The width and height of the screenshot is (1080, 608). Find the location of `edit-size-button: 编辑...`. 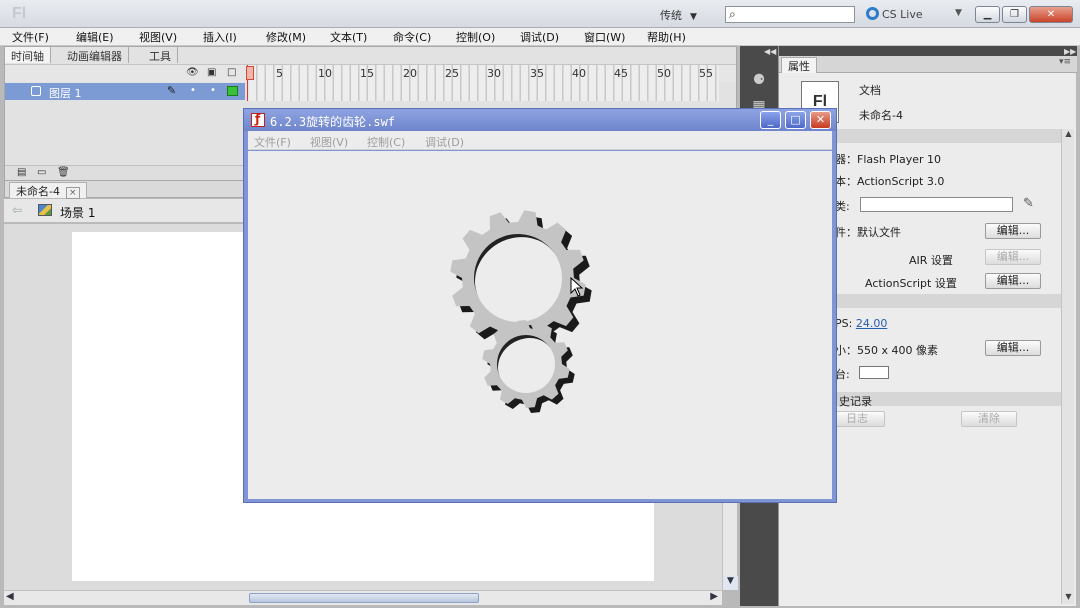

edit-size-button: 编辑... is located at coordinates (1013, 348).